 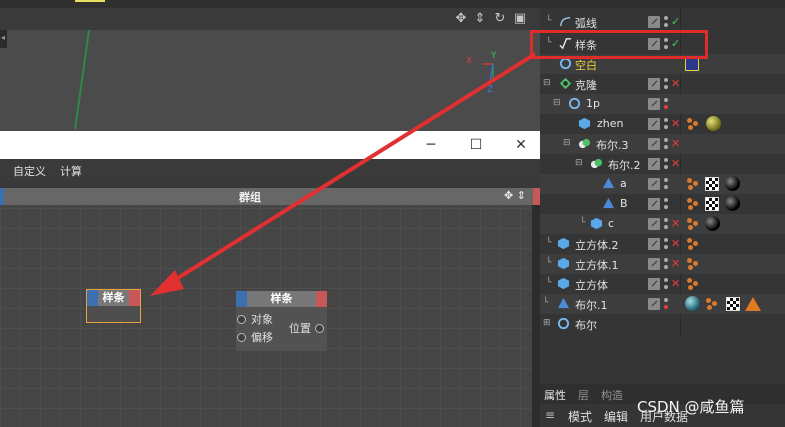 What do you see at coordinates (584, 143) in the screenshot?
I see `boole-icon` at bounding box center [584, 143].